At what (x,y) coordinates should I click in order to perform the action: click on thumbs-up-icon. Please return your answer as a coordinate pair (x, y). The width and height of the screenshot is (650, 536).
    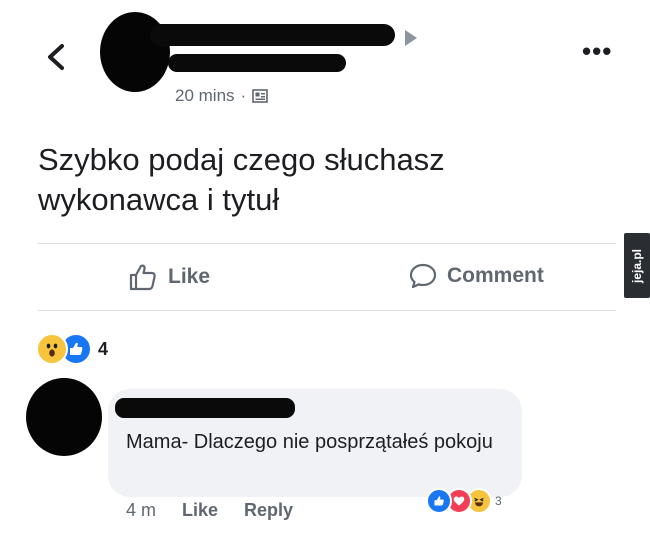
    Looking at the image, I should click on (142, 277).